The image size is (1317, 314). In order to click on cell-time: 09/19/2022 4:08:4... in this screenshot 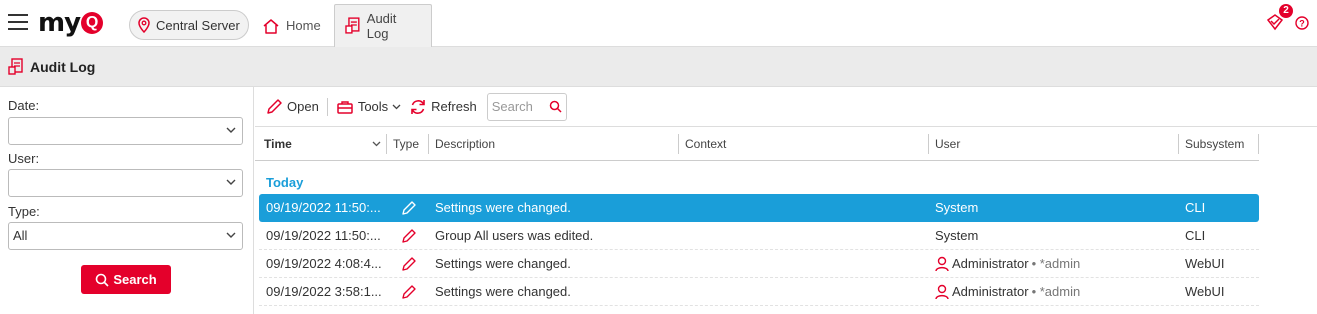, I will do `click(324, 263)`.